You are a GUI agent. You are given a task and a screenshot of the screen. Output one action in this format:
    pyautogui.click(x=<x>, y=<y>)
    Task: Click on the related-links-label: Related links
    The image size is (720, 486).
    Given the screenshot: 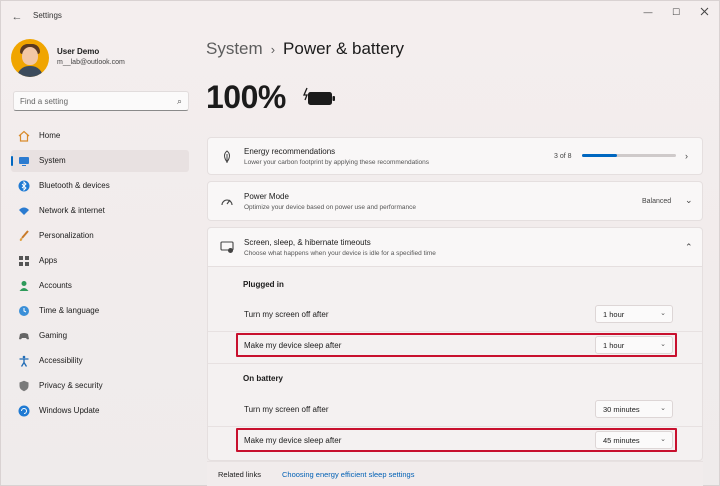 What is the action you would take?
    pyautogui.click(x=239, y=474)
    